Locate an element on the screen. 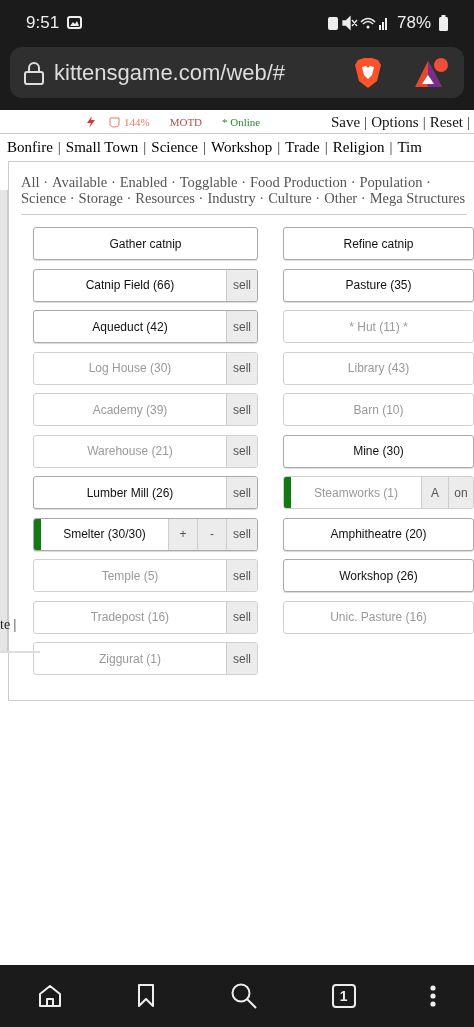  building-button: Catnip Field (66) is located at coordinates (130, 285).